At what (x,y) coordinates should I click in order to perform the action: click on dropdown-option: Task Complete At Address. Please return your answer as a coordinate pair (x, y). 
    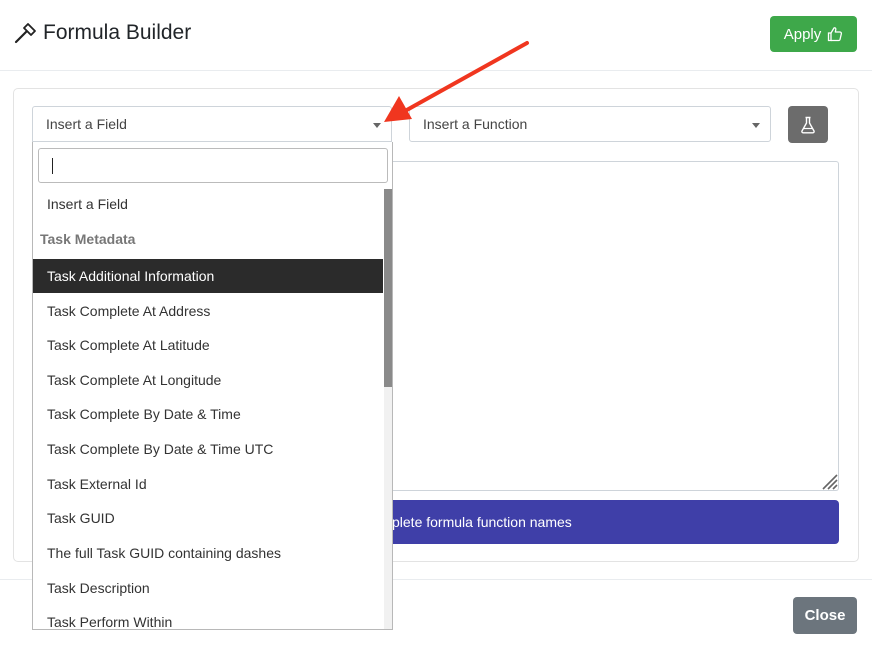
    Looking at the image, I should click on (208, 311).